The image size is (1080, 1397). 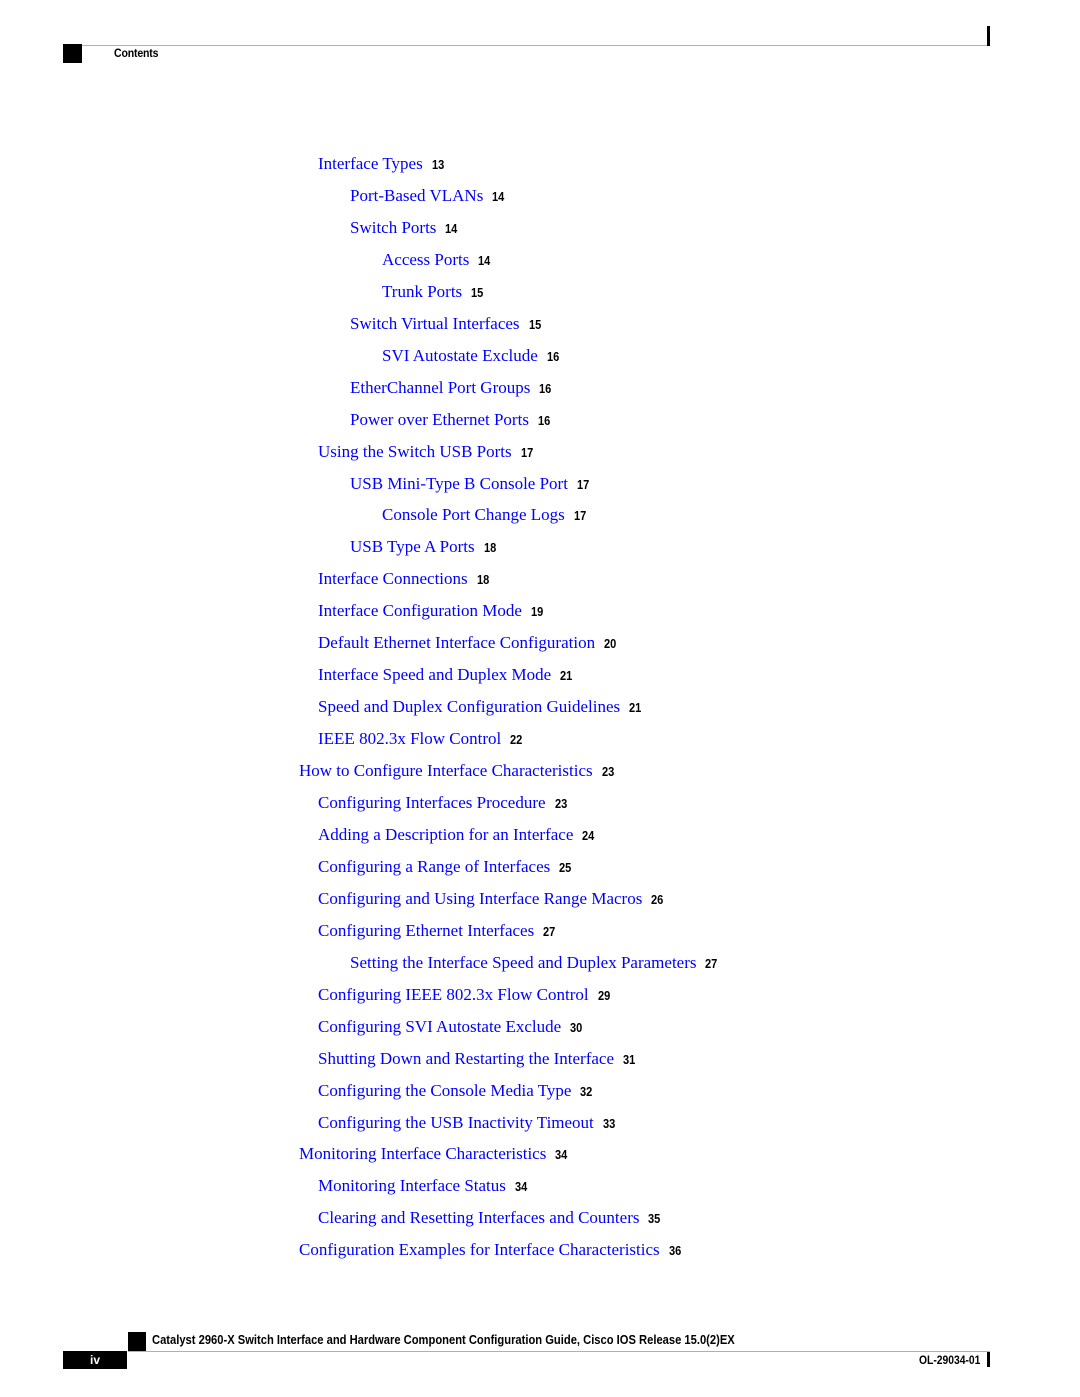 I want to click on header-section-label: Contents, so click(x=136, y=53).